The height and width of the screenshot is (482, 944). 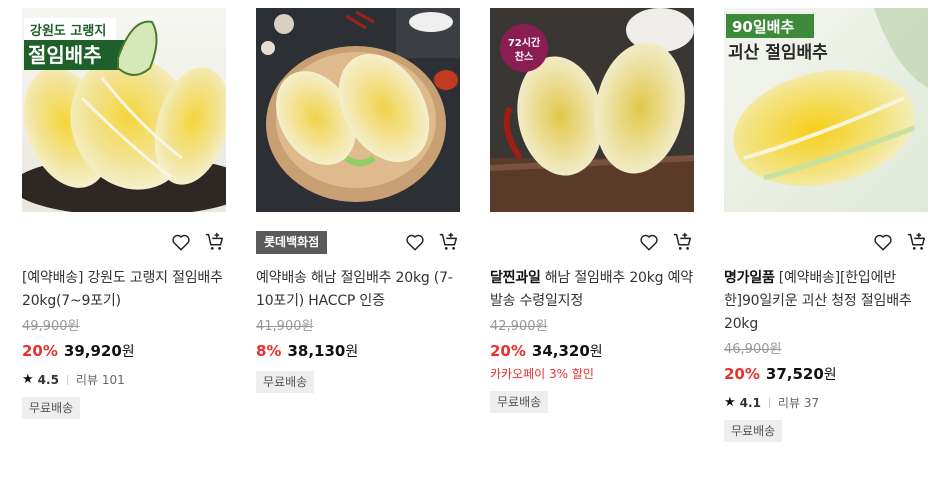 What do you see at coordinates (285, 326) in the screenshot?
I see `original-price: 41,900원` at bounding box center [285, 326].